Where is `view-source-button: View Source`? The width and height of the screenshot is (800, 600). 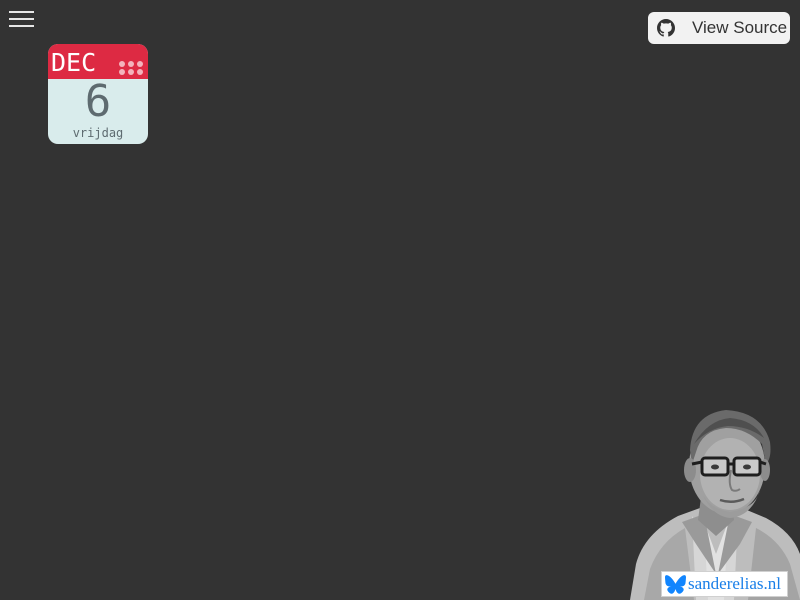
view-source-button: View Source is located at coordinates (719, 28).